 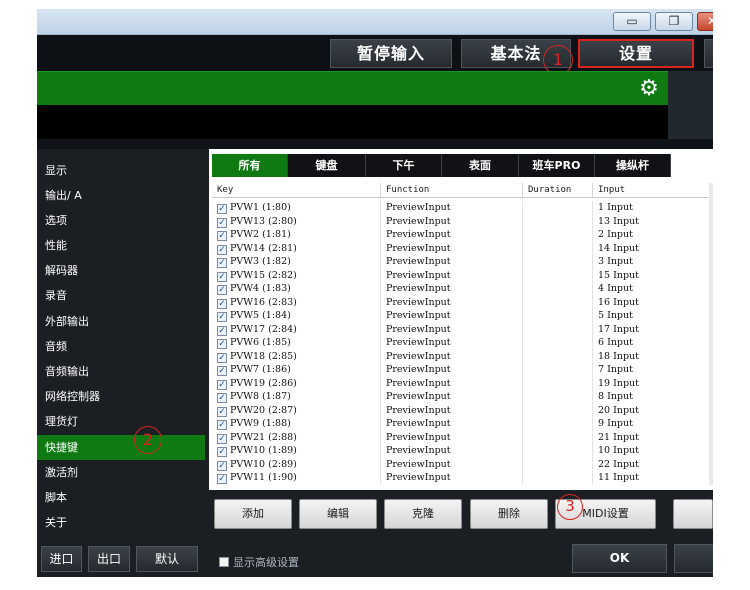 What do you see at coordinates (693, 558) in the screenshot?
I see `cancel-button` at bounding box center [693, 558].